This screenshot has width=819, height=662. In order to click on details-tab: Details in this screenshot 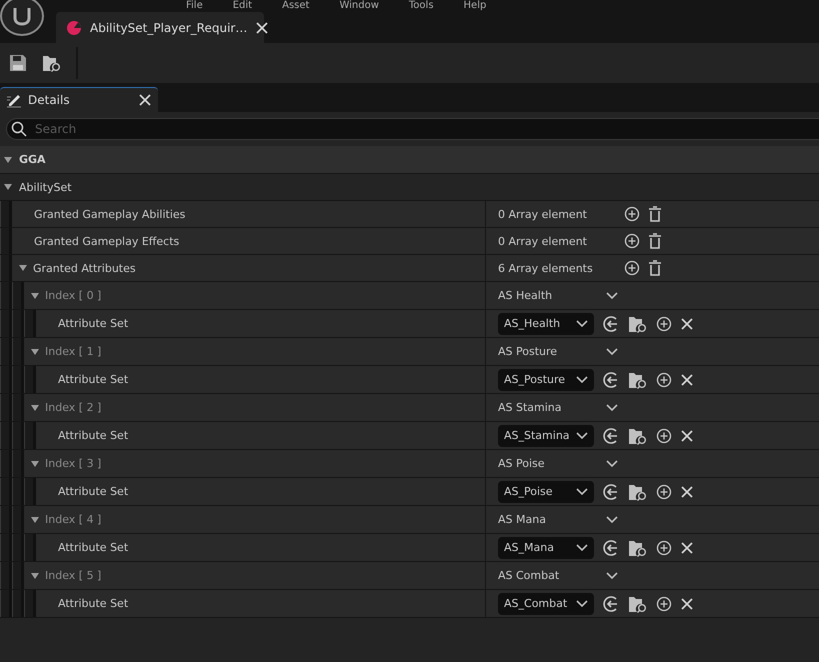, I will do `click(79, 99)`.